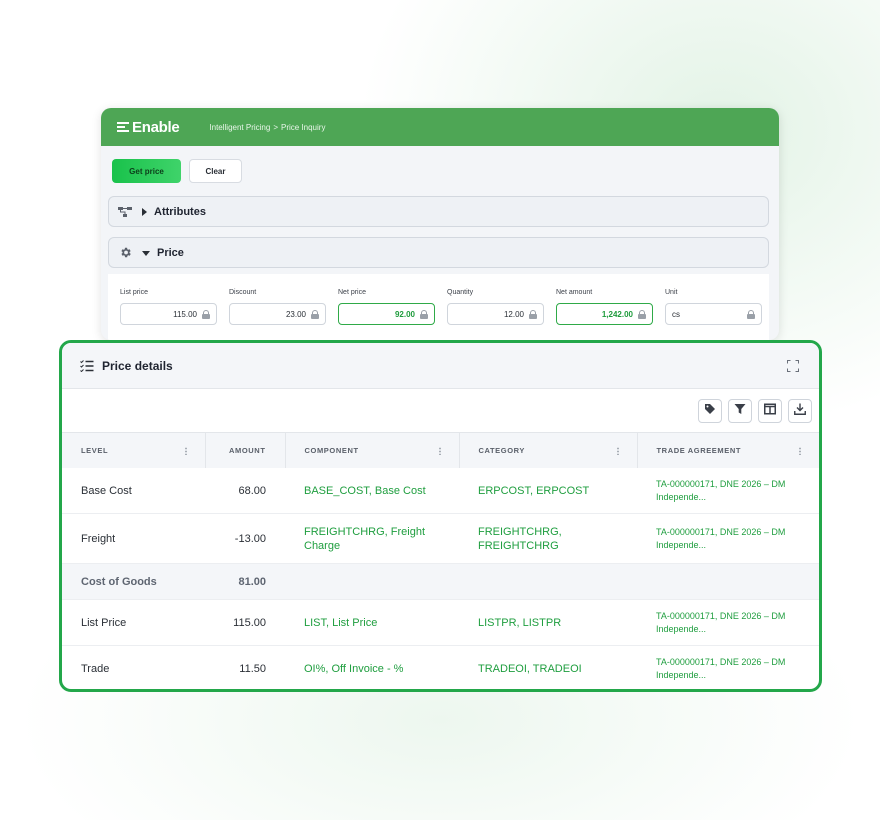 Image resolution: width=880 pixels, height=820 pixels. I want to click on tag-icon, so click(710, 411).